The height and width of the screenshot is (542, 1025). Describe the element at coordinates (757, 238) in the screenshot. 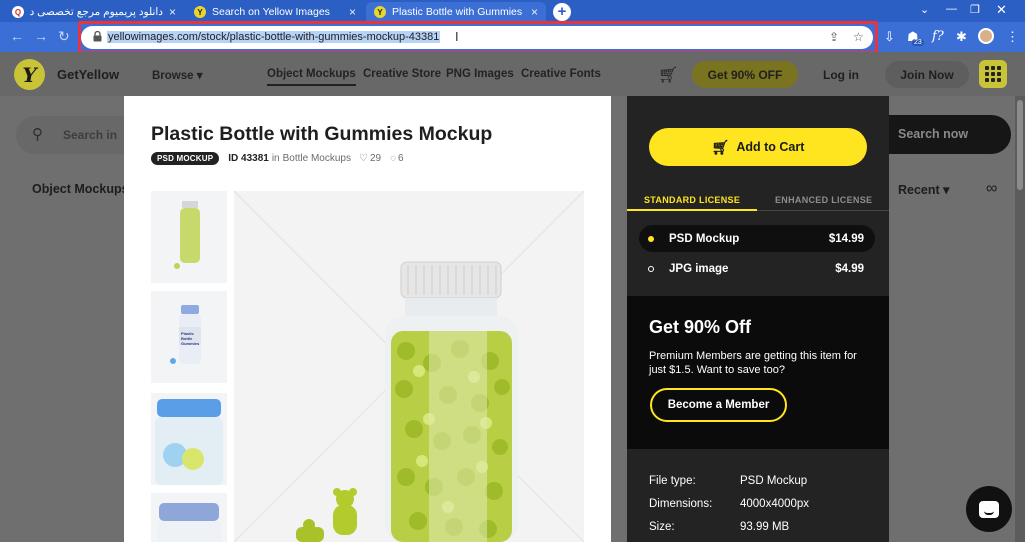

I see `option-psd-mockup: PSD Mockup $14.99` at that location.